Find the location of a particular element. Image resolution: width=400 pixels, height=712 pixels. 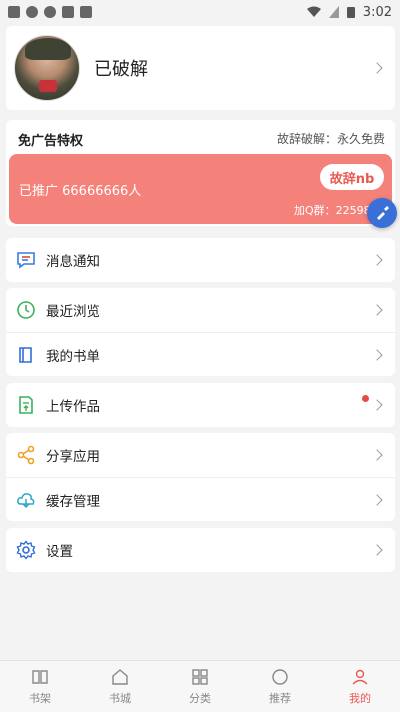

clock-icon is located at coordinates (26, 310).